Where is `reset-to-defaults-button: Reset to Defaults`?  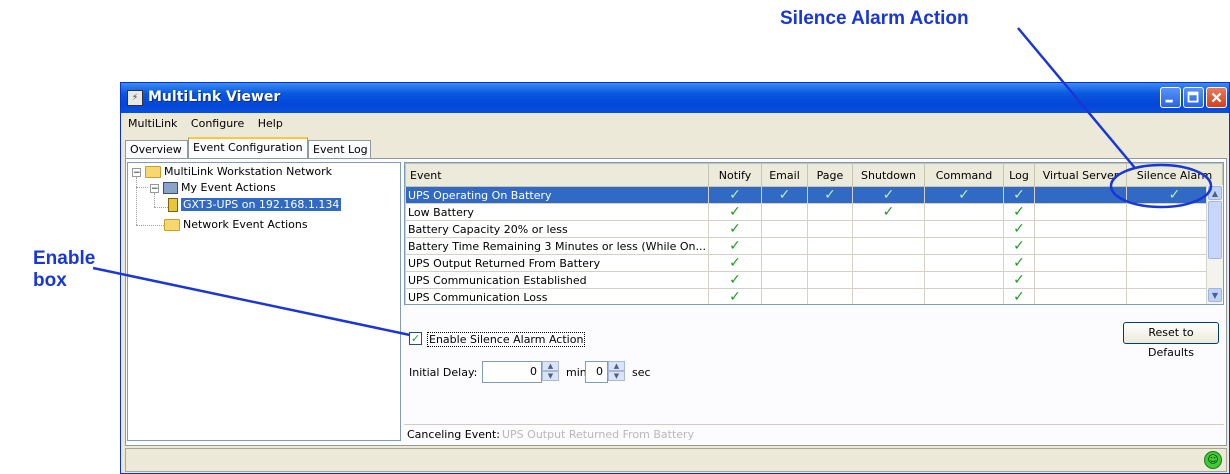
reset-to-defaults-button: Reset to Defaults is located at coordinates (1171, 340).